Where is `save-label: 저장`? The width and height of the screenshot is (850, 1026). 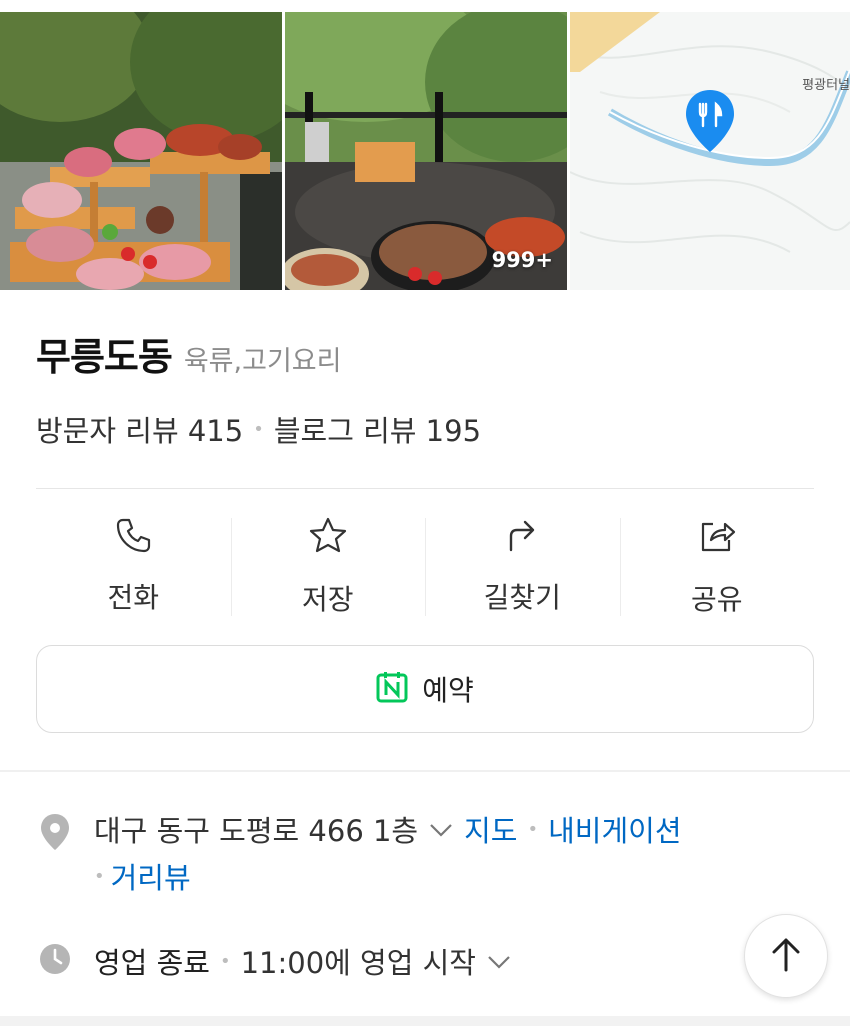
save-label: 저장 is located at coordinates (327, 599).